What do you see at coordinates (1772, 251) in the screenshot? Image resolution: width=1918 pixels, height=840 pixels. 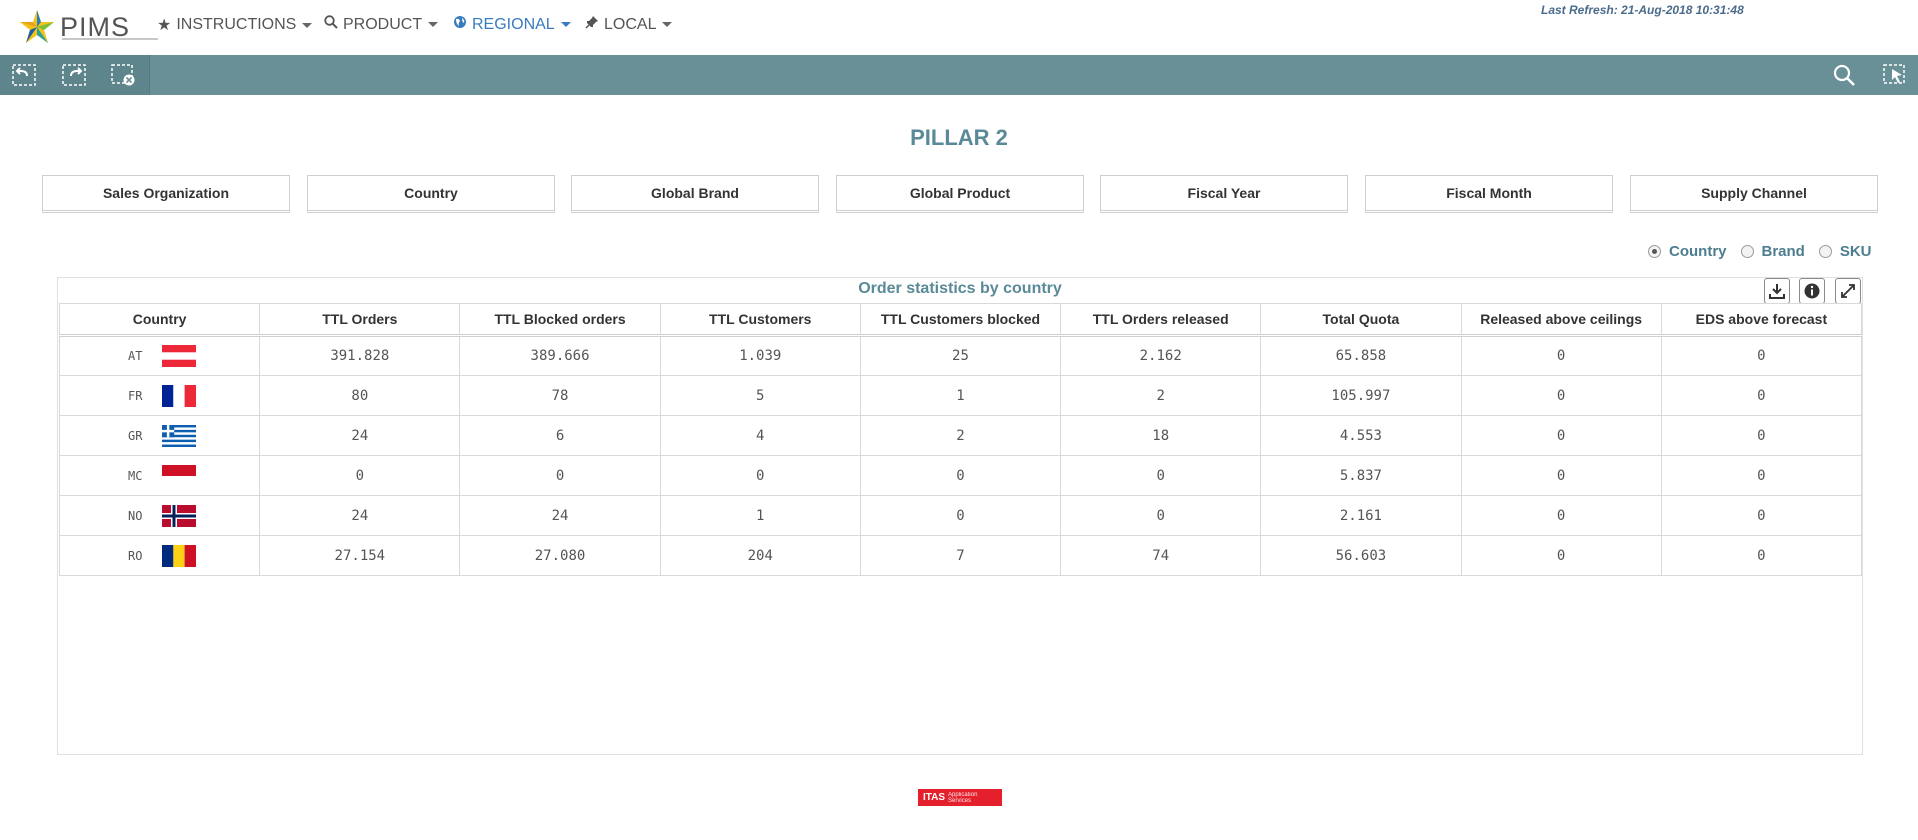 I see `radio-brand: Brand` at bounding box center [1772, 251].